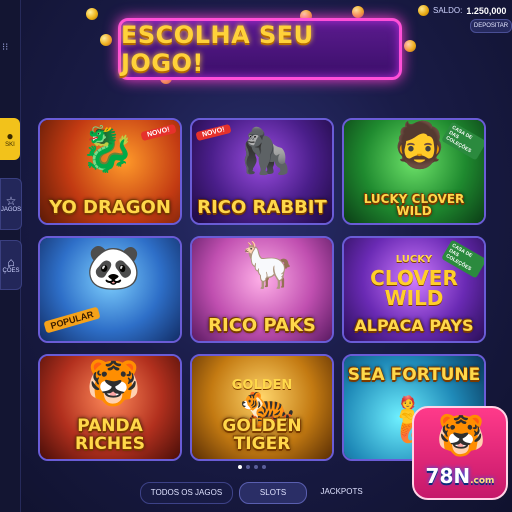 The image size is (512, 512). Describe the element at coordinates (262, 207) in the screenshot. I see `game-title: RICO RABBIT` at that location.